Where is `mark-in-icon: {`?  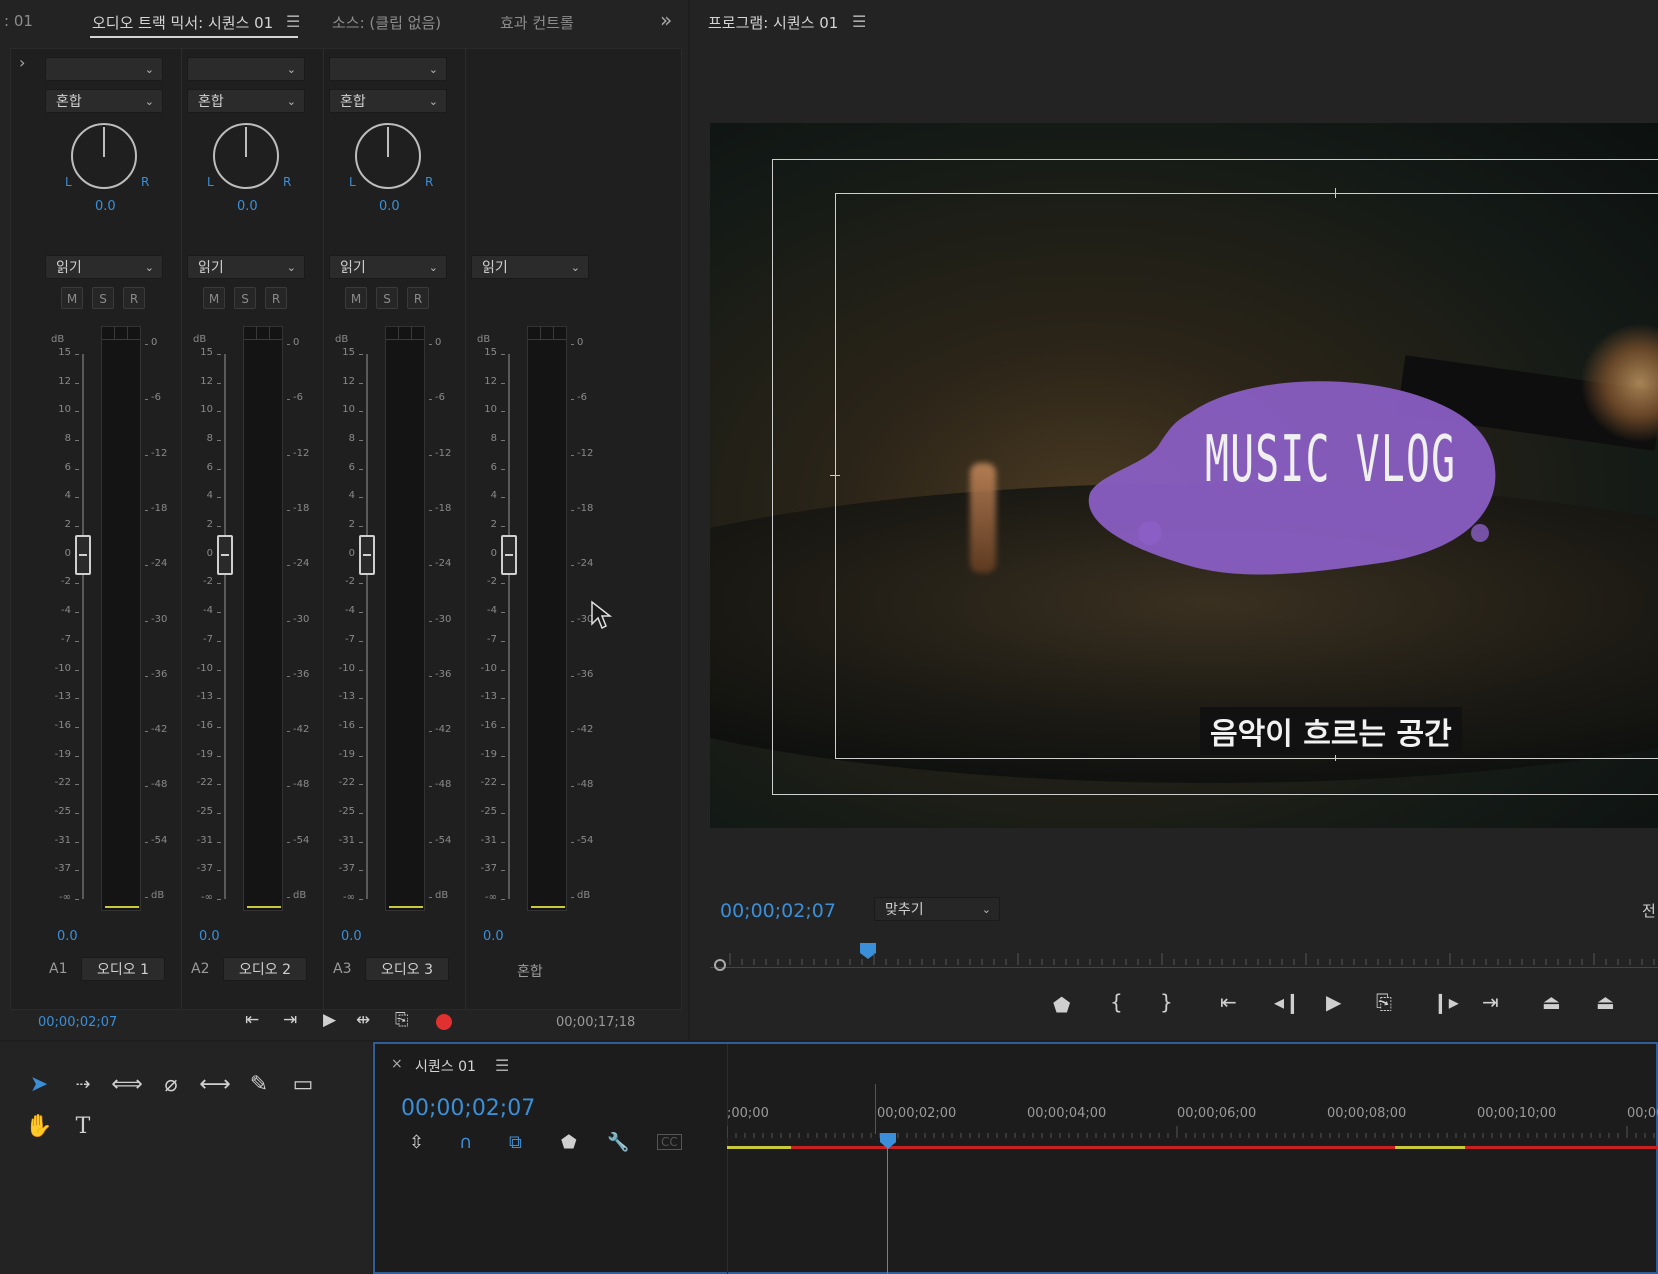 mark-in-icon: { is located at coordinates (1116, 1002).